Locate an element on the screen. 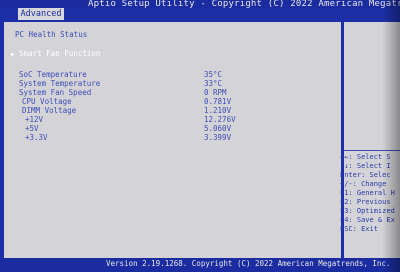  help-line-change-opt: +/-: Change is located at coordinates (363, 184).